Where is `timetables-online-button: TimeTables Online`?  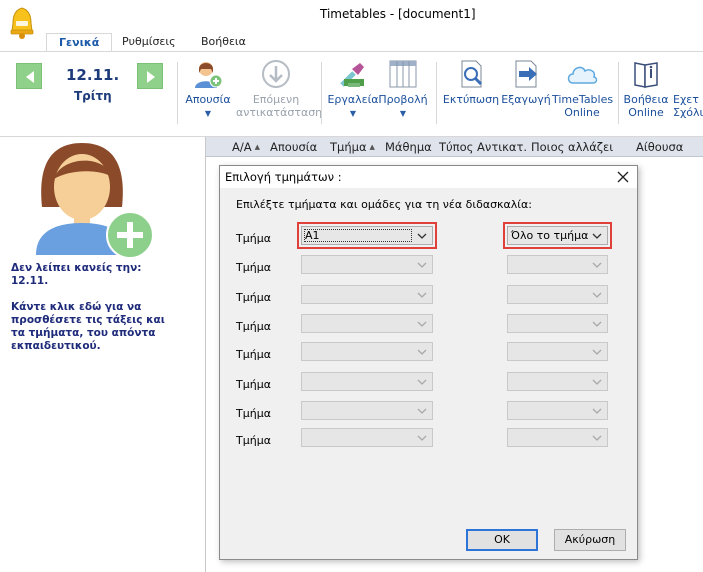 timetables-online-button: TimeTables Online is located at coordinates (583, 89).